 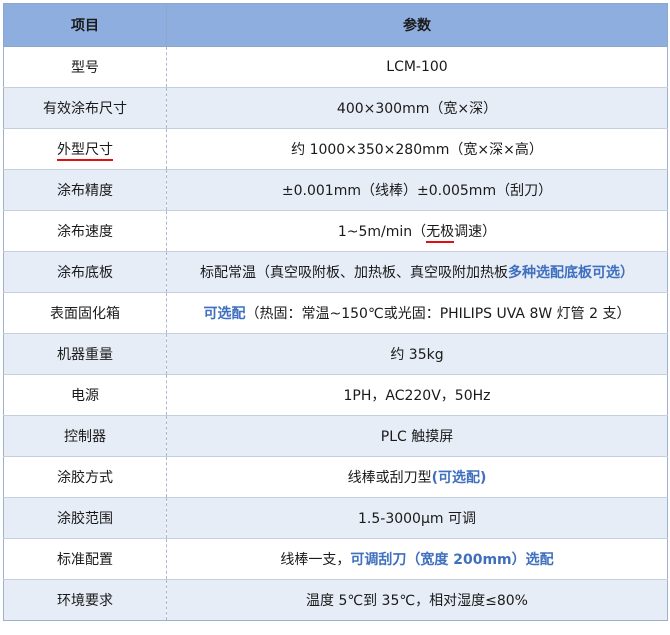 I want to click on row-value: 1PH，AC220V，50Hz, so click(x=417, y=395).